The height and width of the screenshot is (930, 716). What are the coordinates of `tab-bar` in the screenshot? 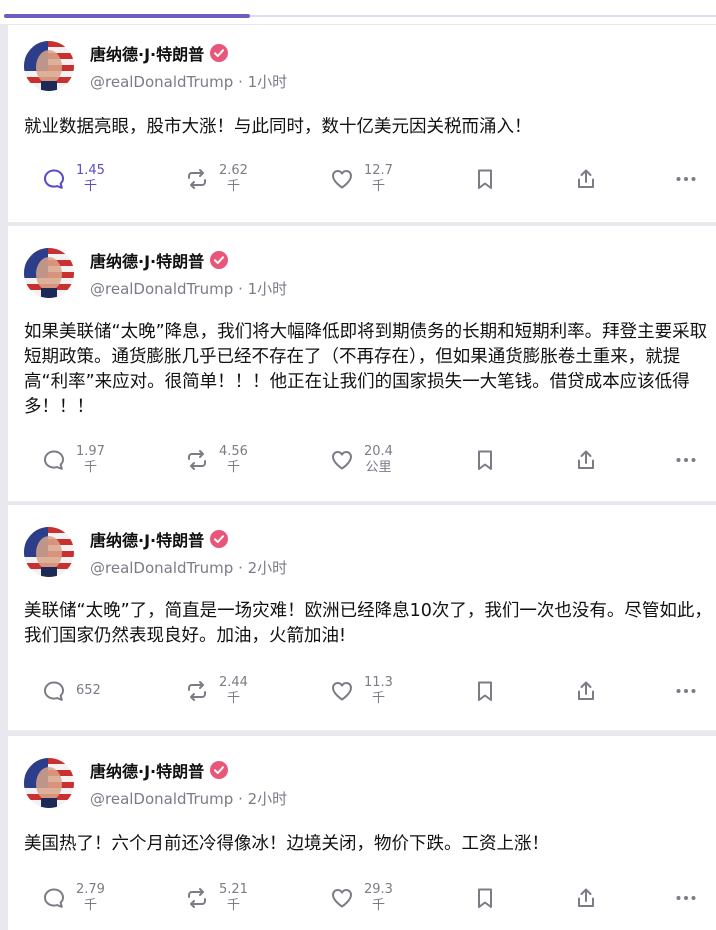 It's located at (358, 12).